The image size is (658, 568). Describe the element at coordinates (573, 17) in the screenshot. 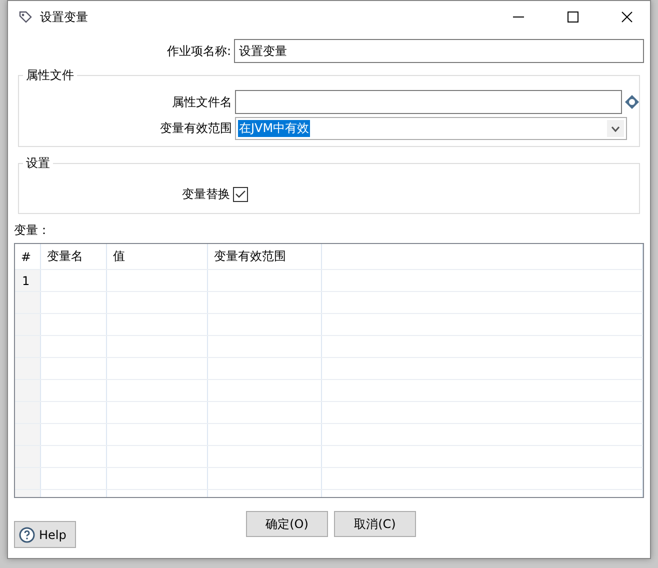

I see `maximize-icon` at that location.